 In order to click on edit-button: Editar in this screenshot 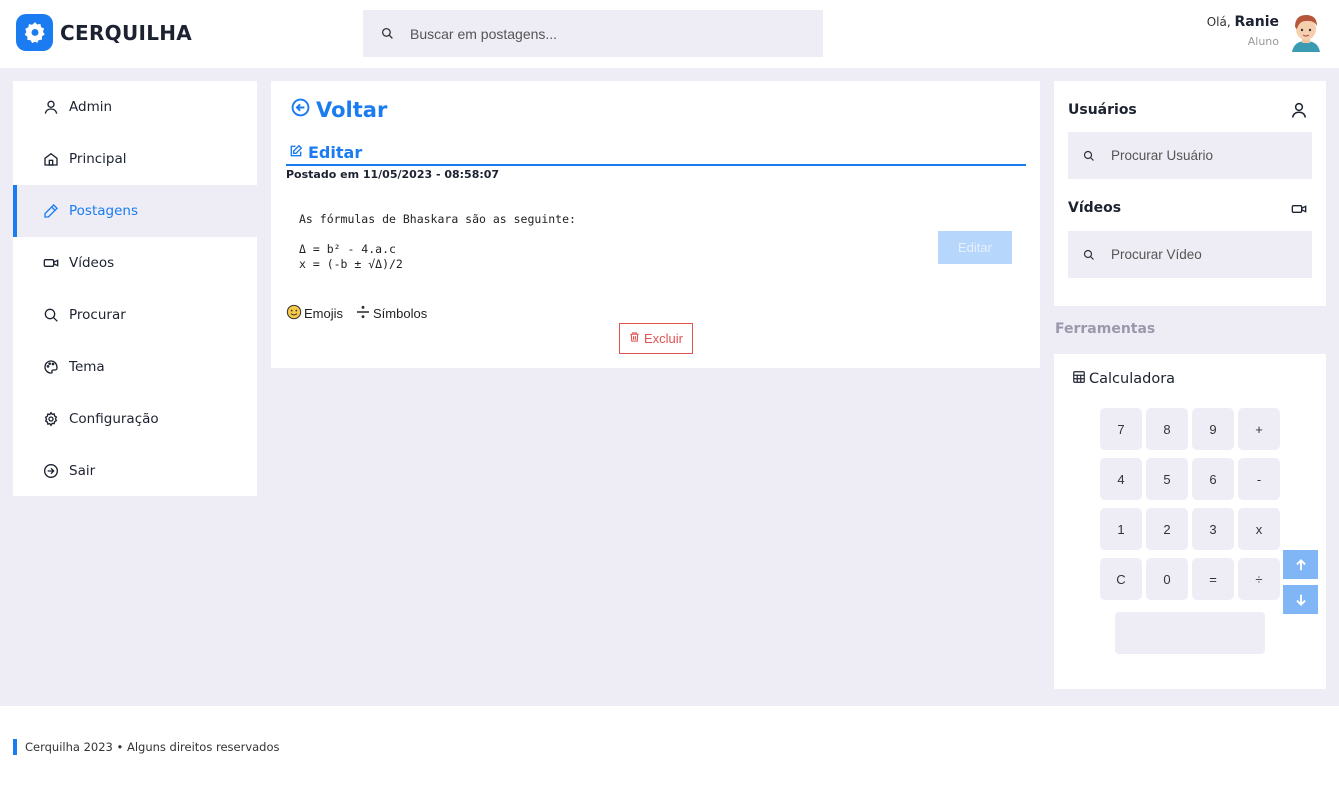, I will do `click(975, 247)`.